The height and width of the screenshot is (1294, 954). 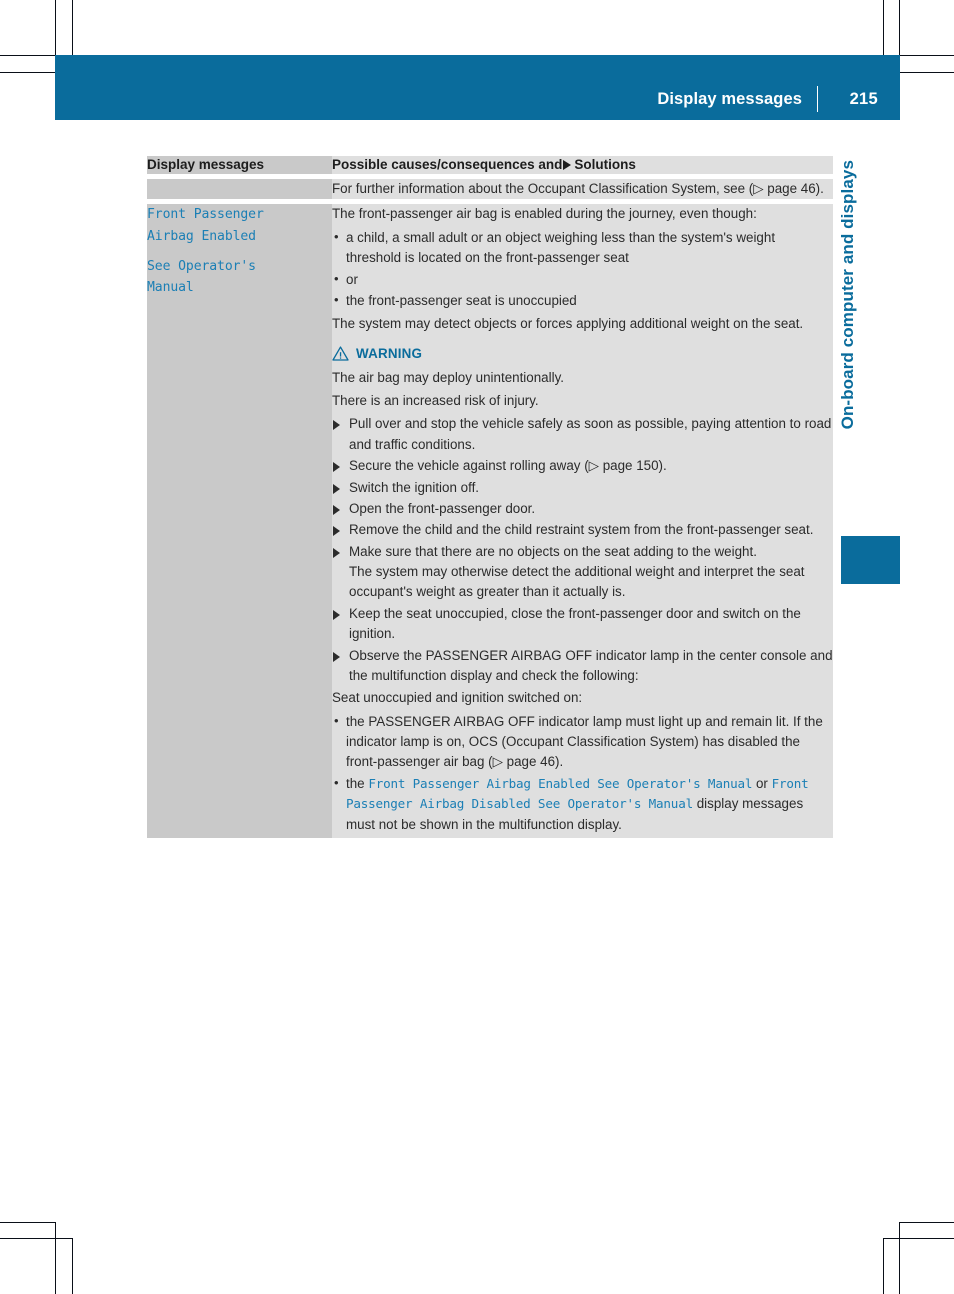 What do you see at coordinates (863, 99) in the screenshot?
I see `page-number: 215` at bounding box center [863, 99].